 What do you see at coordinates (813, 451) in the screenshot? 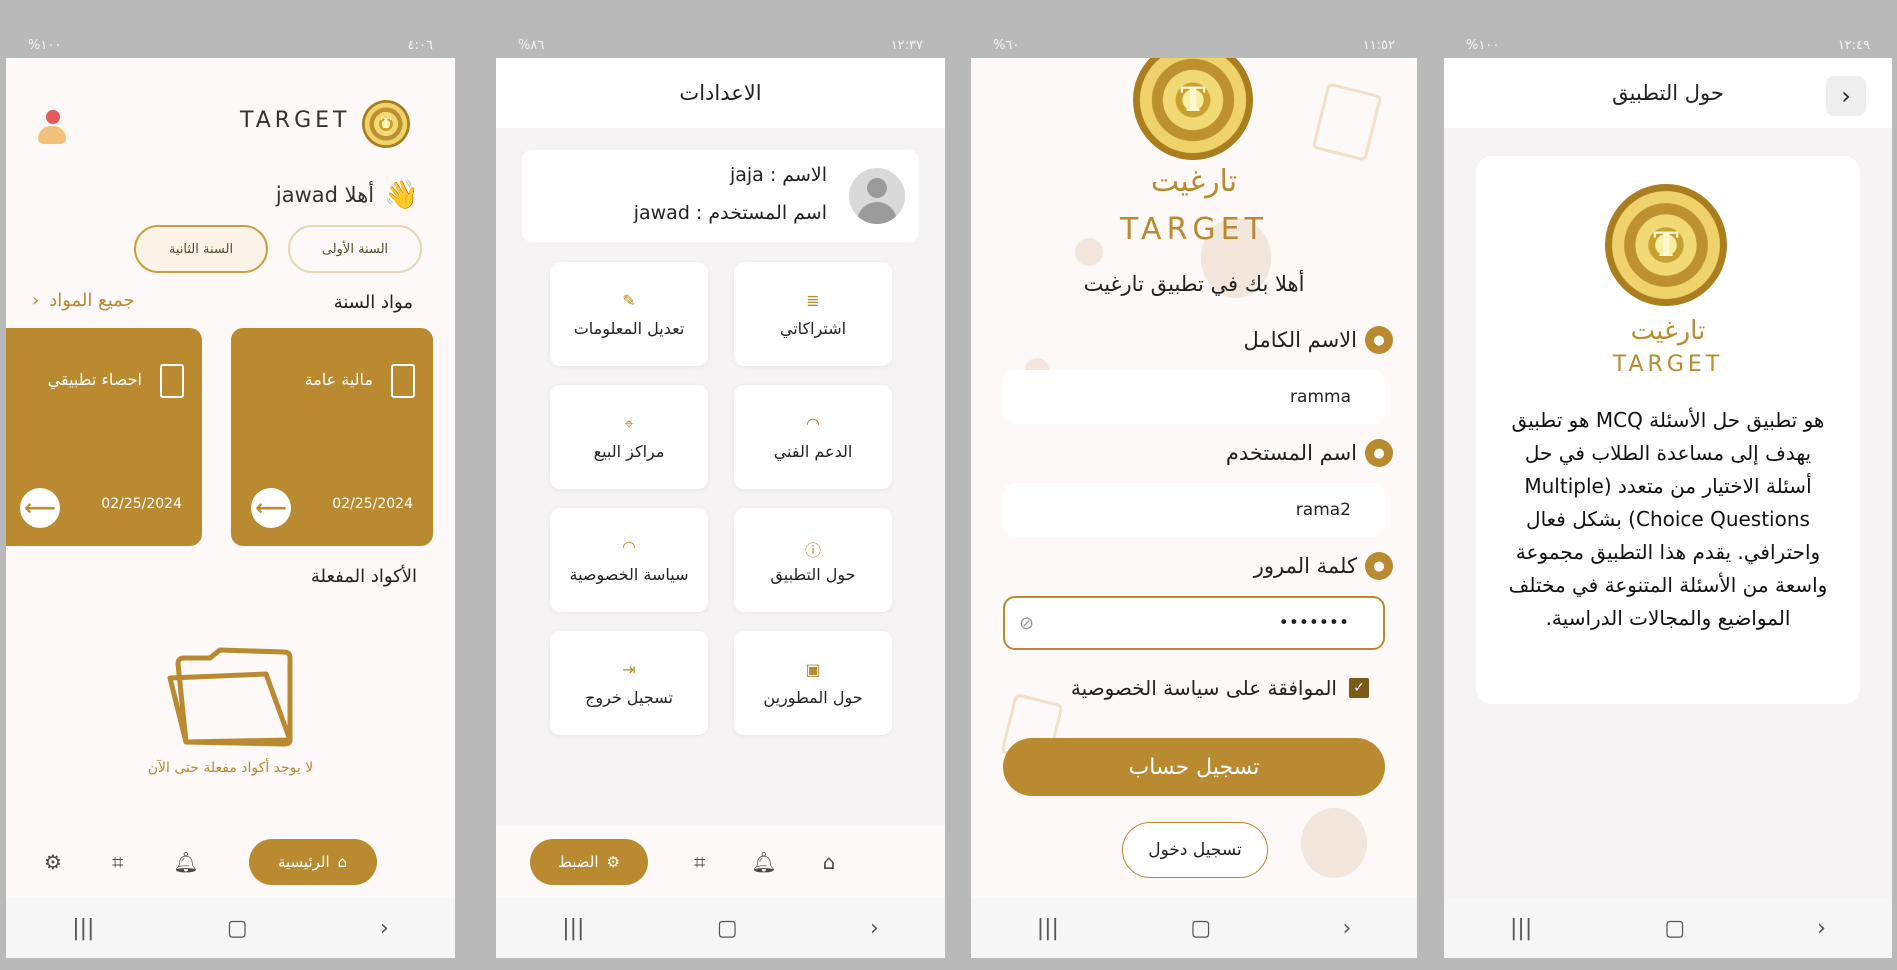
I see `tile-label: الدعم الفني` at bounding box center [813, 451].